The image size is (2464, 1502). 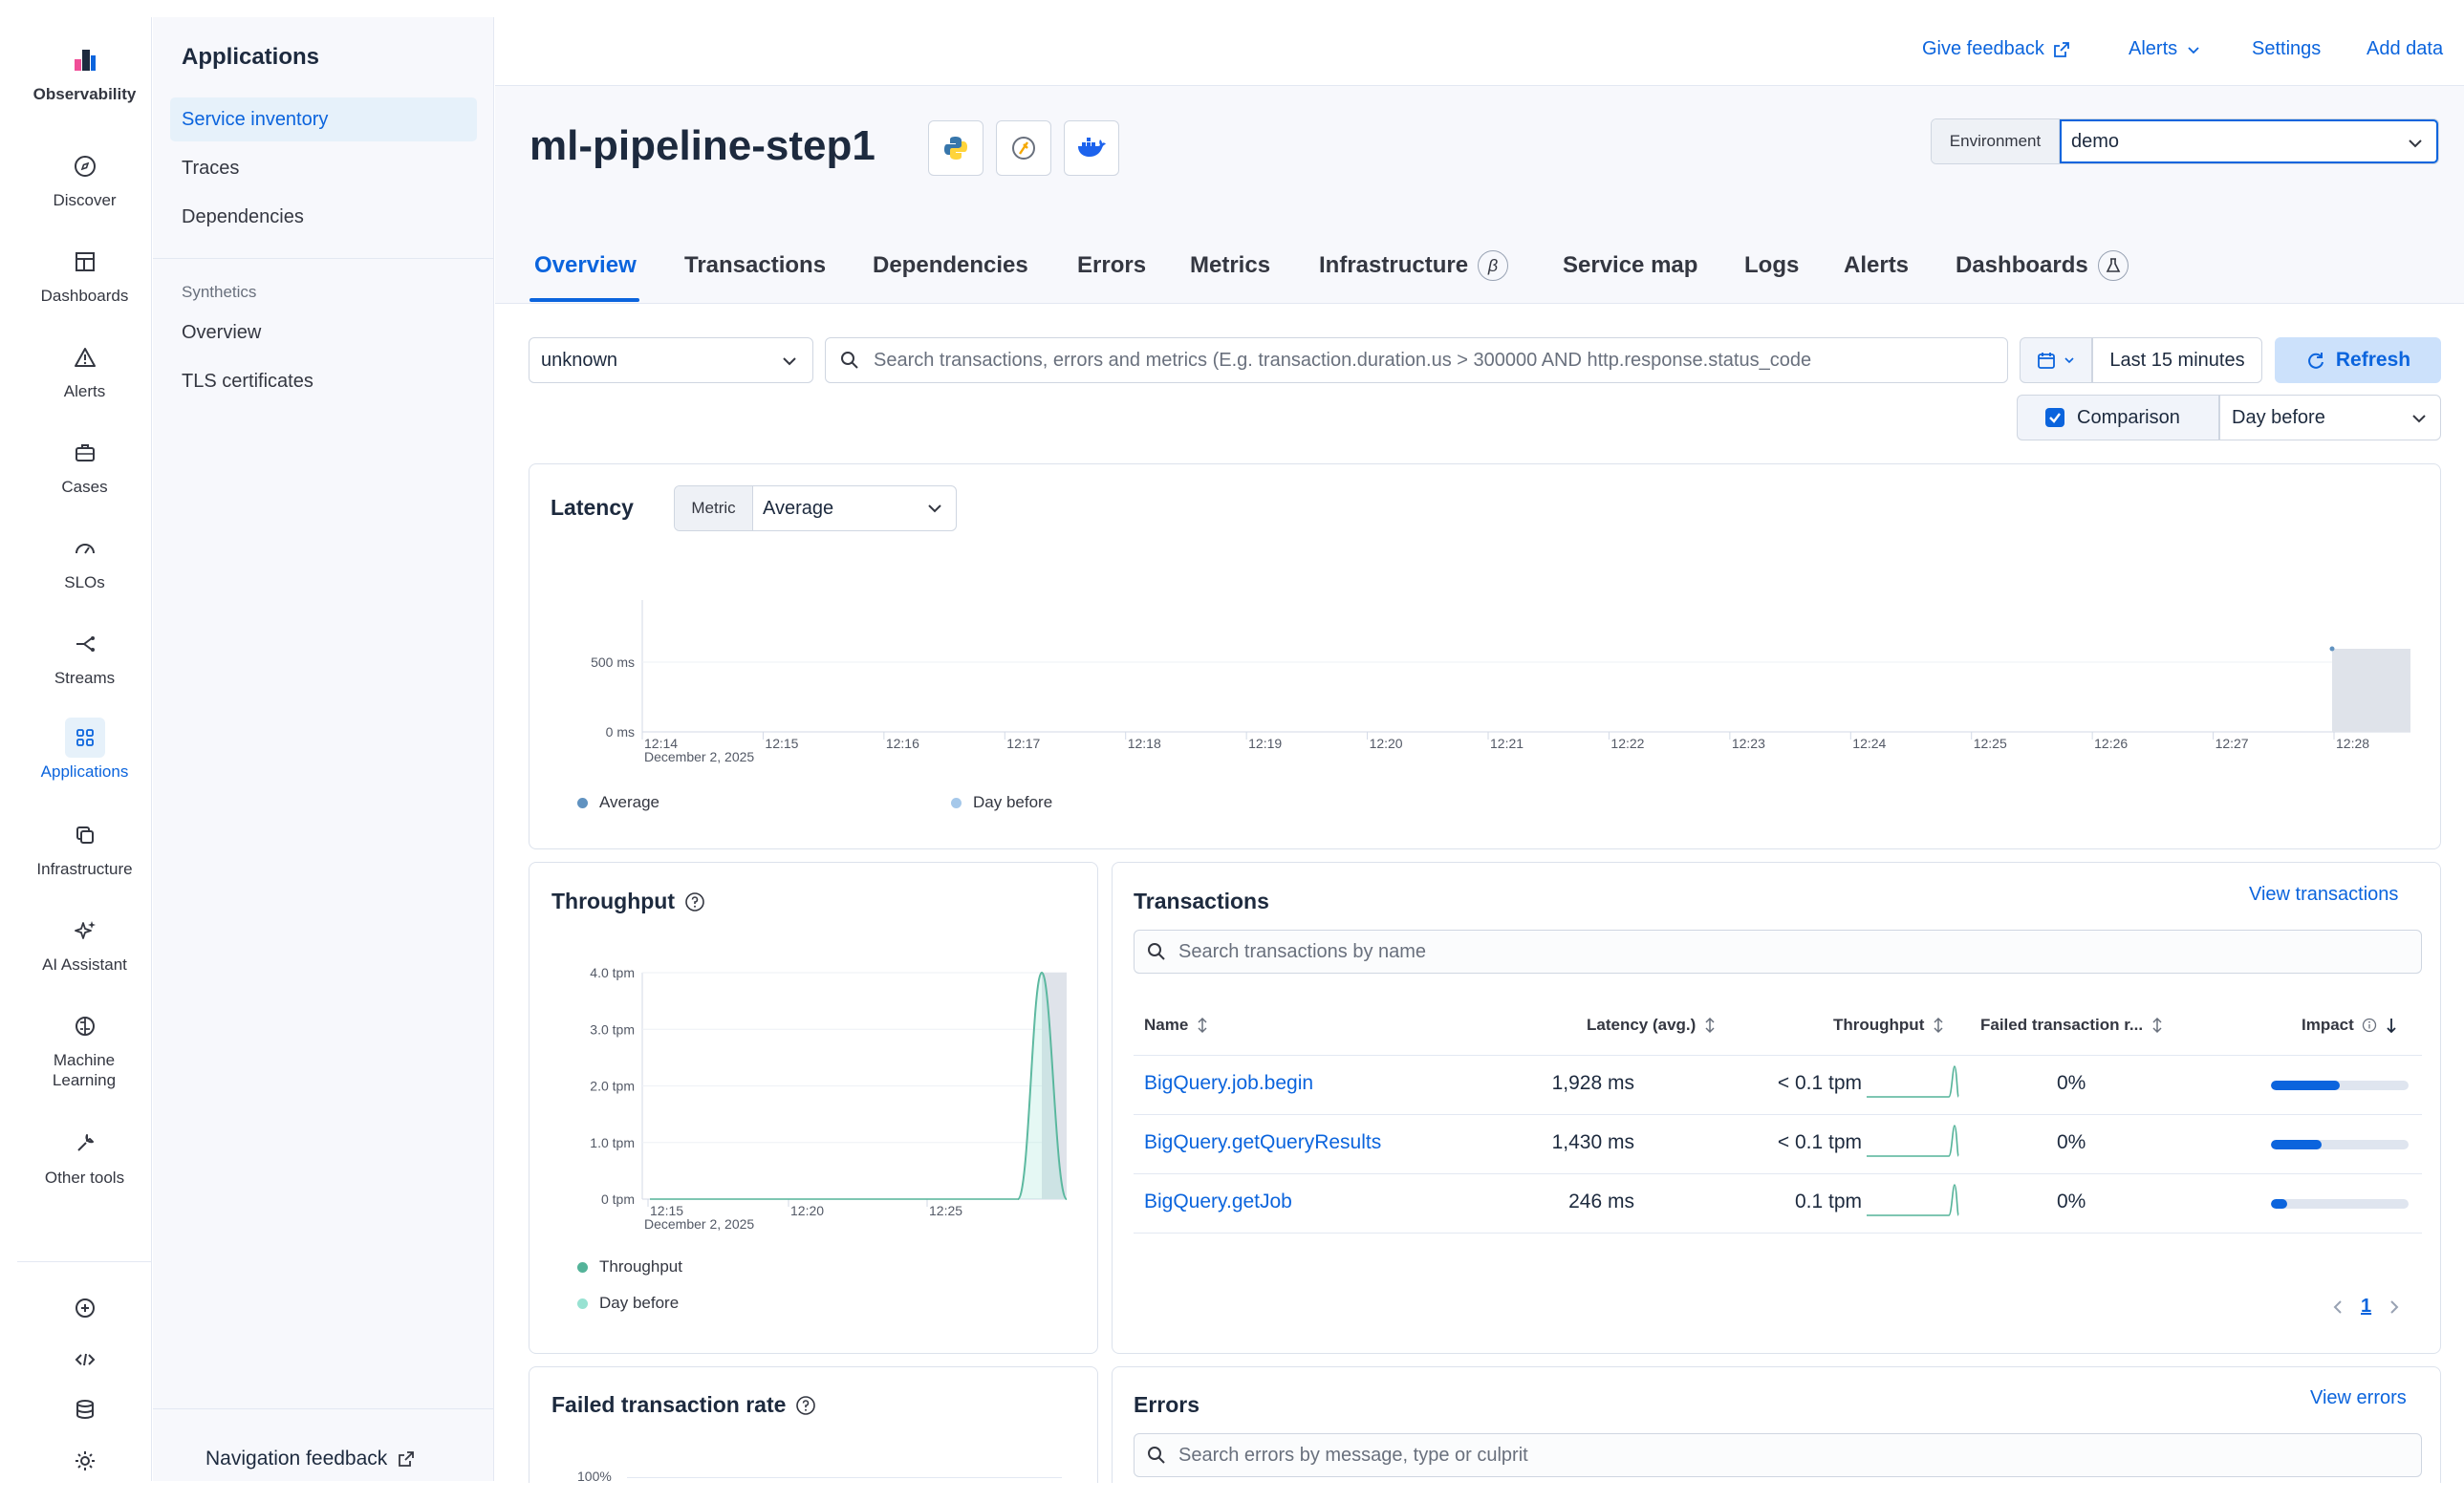 What do you see at coordinates (2337, 1307) in the screenshot?
I see `chevron-left-icon` at bounding box center [2337, 1307].